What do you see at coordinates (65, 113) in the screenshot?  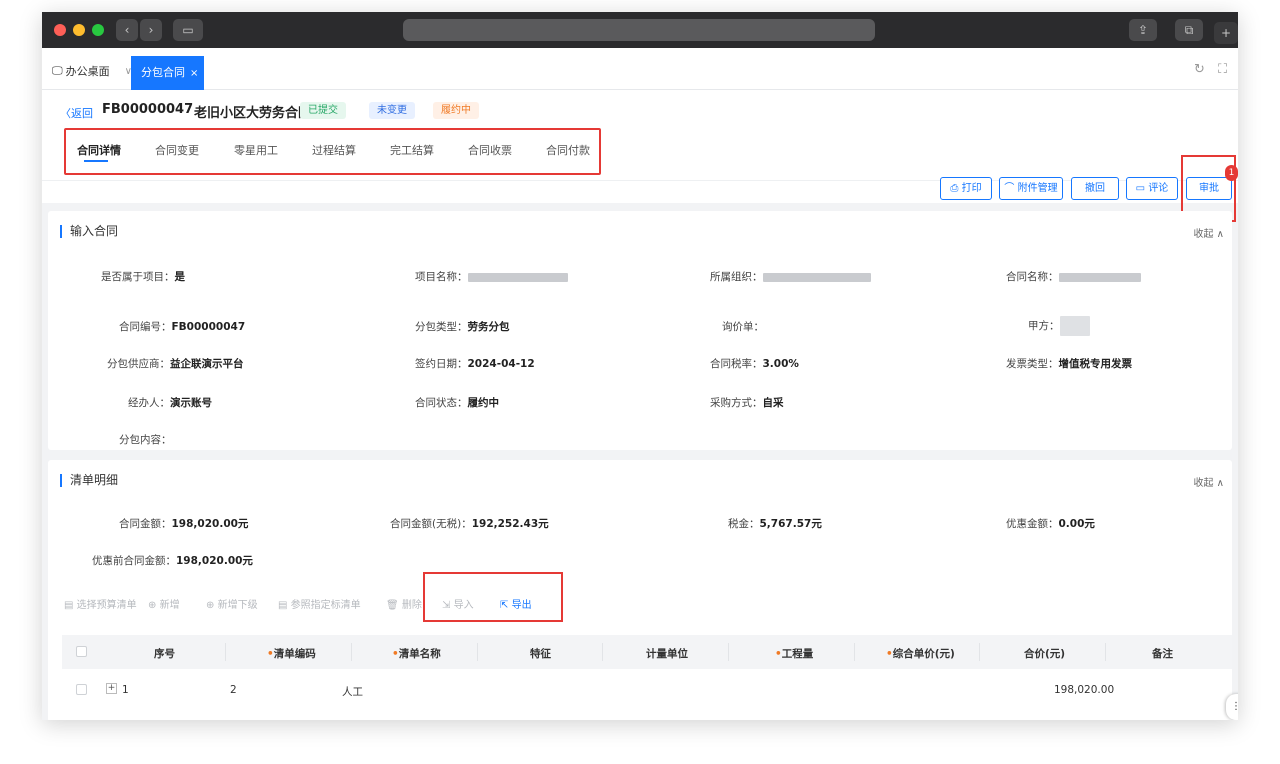 I see `chevron-left-icon: 〈` at bounding box center [65, 113].